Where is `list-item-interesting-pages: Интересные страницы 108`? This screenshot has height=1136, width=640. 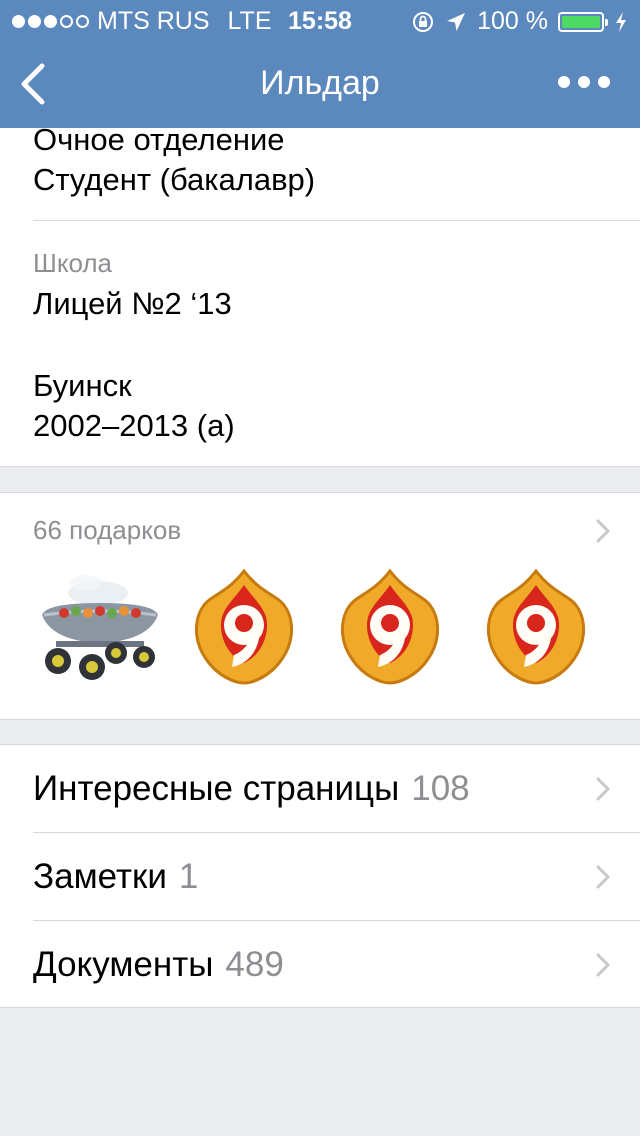 list-item-interesting-pages: Интересные страницы 108 is located at coordinates (320, 788).